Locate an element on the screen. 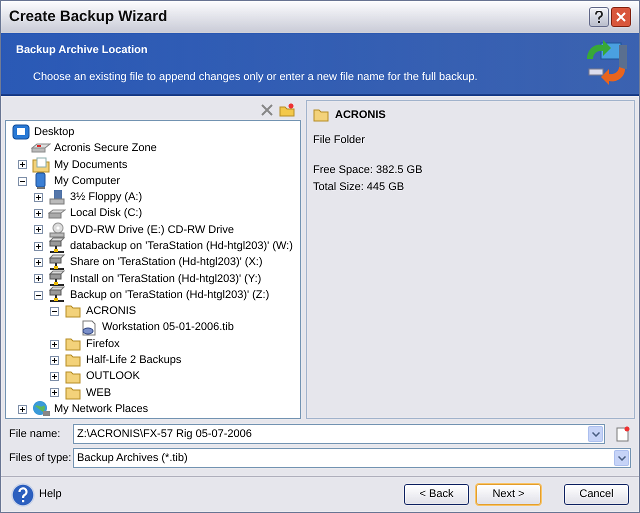 Image resolution: width=640 pixels, height=513 pixels. desktop-icon is located at coordinates (21, 132).